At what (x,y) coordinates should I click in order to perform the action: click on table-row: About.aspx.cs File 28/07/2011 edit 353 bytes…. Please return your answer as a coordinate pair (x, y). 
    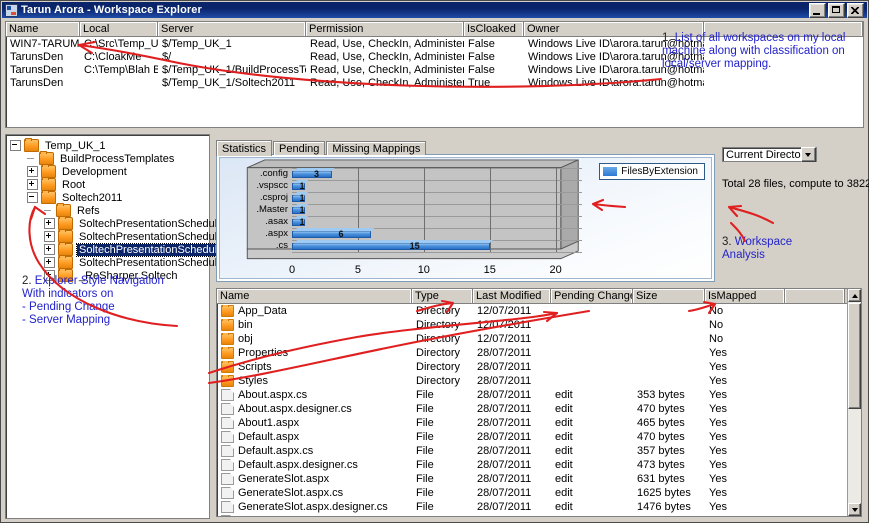
    Looking at the image, I should click on (539, 395).